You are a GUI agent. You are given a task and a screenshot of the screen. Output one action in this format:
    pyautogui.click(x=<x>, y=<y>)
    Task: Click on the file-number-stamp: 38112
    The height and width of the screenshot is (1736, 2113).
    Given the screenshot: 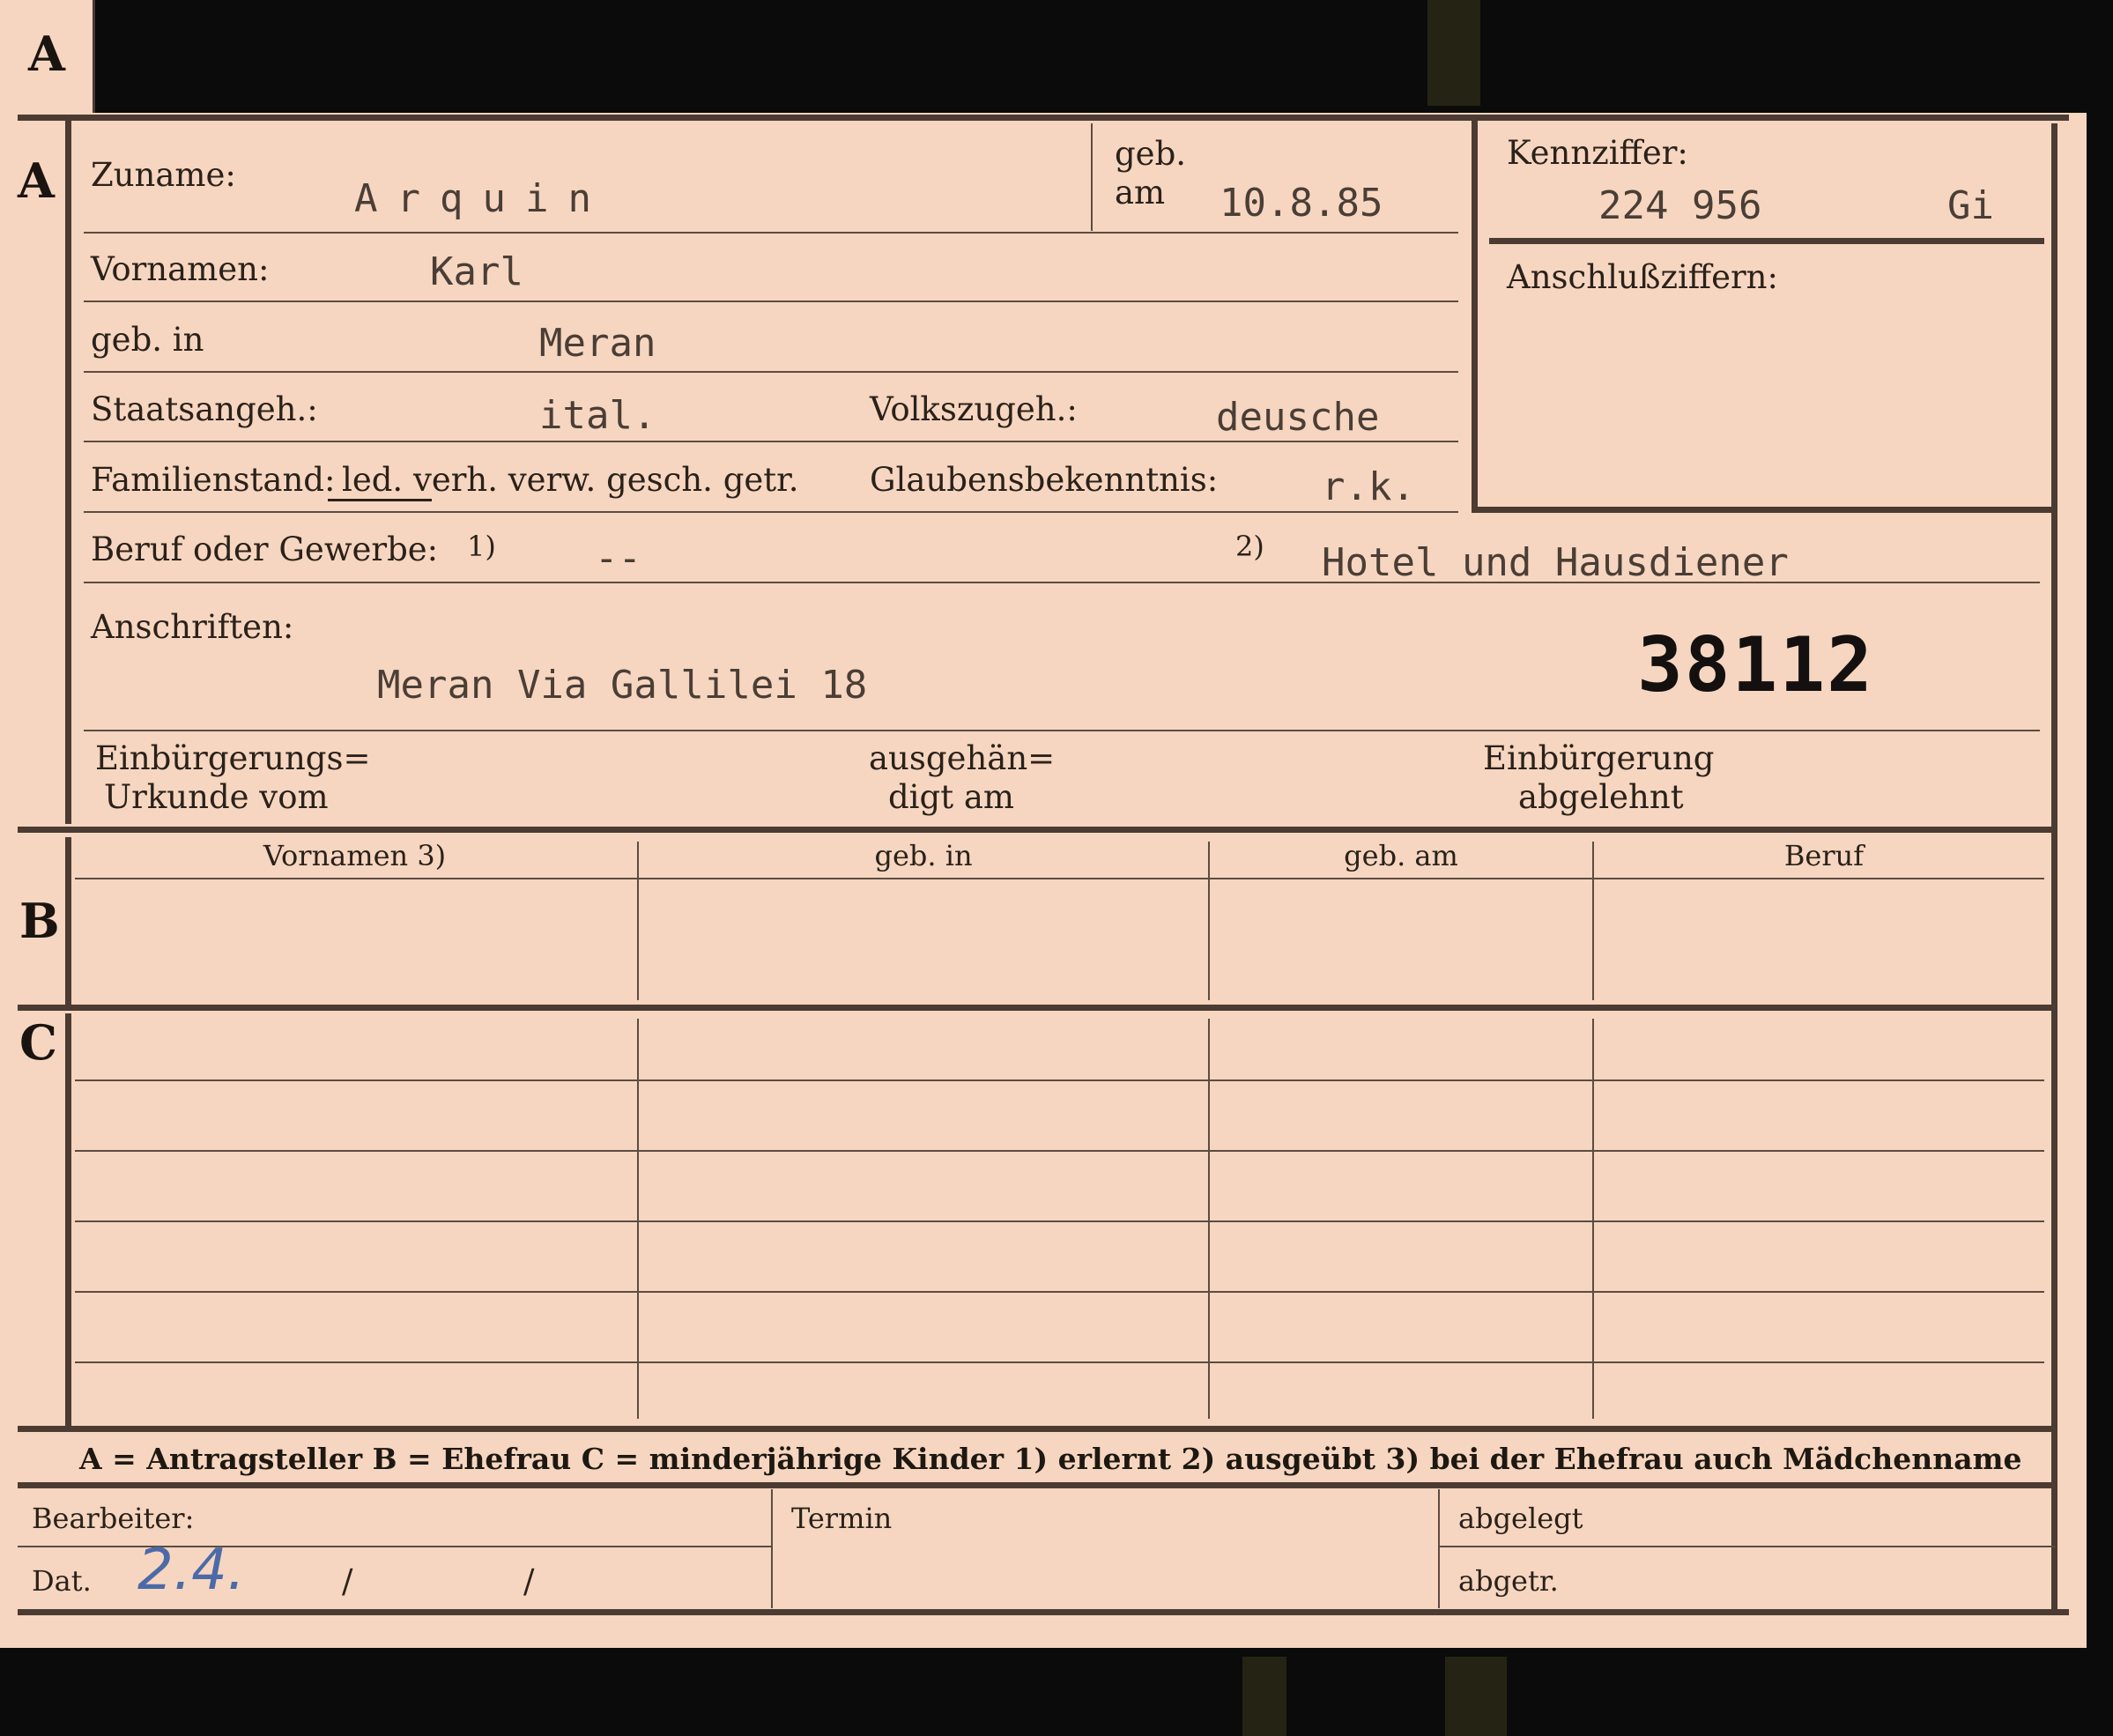 What is the action you would take?
    pyautogui.click(x=1756, y=665)
    